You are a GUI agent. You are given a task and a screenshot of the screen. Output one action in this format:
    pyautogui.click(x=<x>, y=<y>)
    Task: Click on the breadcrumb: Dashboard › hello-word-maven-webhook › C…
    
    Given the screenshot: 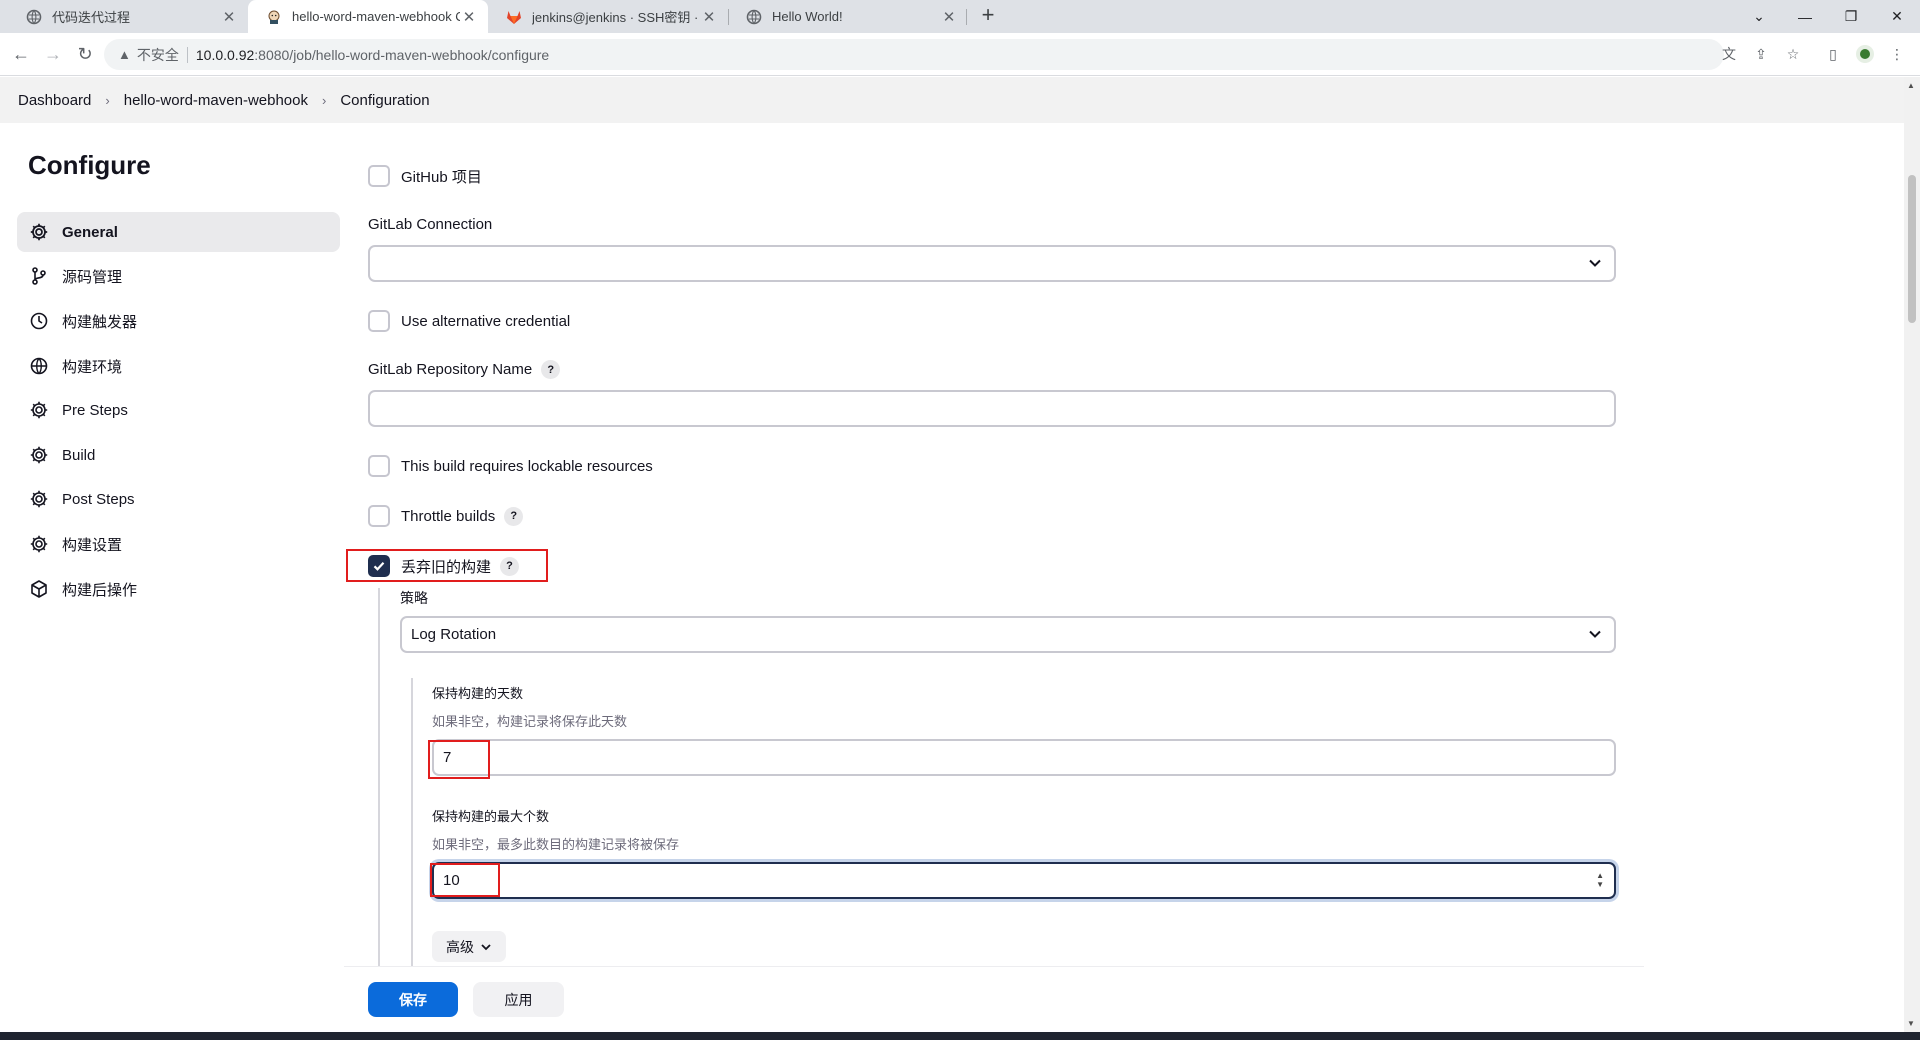 What is the action you would take?
    pyautogui.click(x=952, y=100)
    